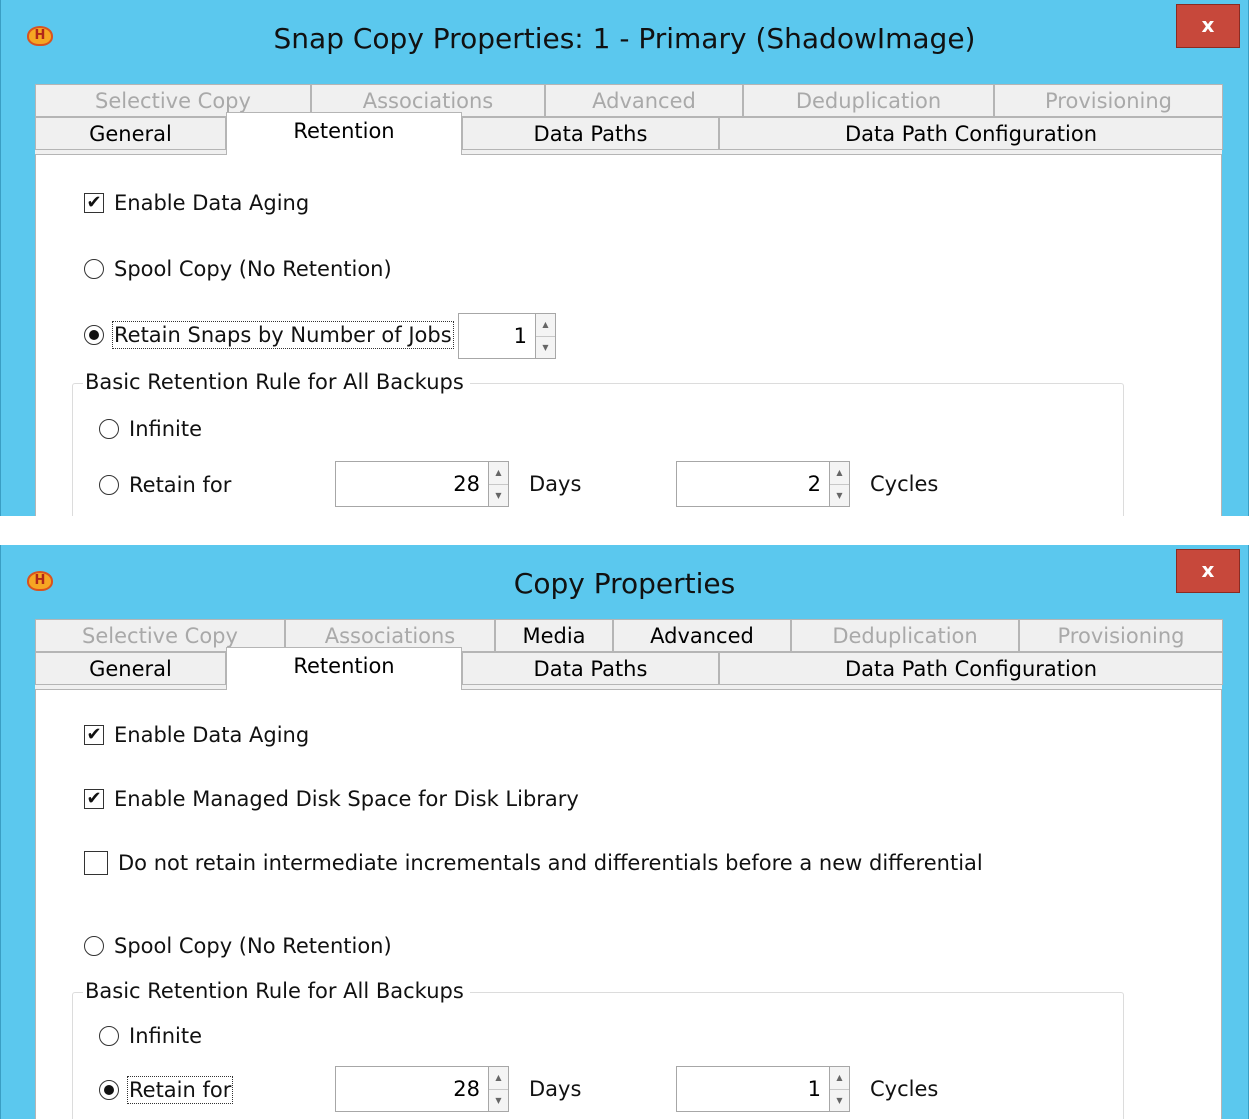 The image size is (1249, 1119). I want to click on window-title: Copy Properties, so click(624, 583).